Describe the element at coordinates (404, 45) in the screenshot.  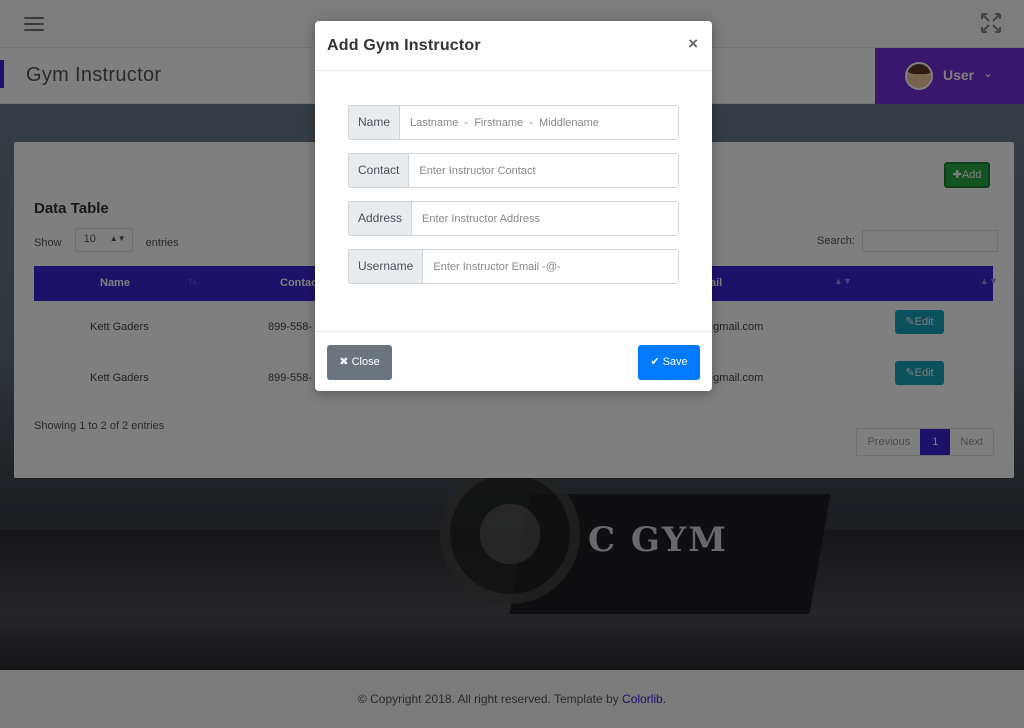
I see `modal-title: Add Gym Instructor` at that location.